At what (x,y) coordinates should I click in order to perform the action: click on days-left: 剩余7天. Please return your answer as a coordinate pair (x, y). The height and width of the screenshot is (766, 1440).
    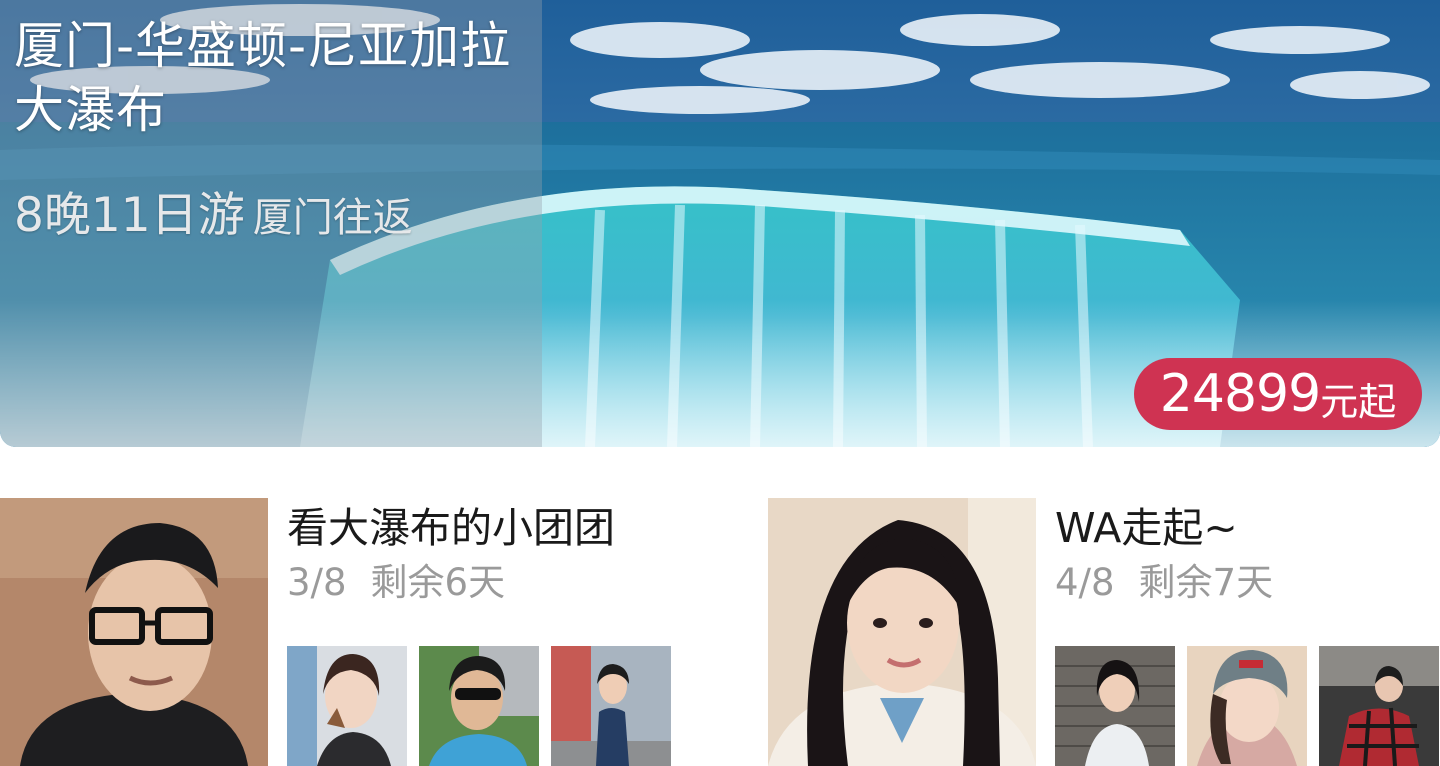
    Looking at the image, I should click on (1206, 582).